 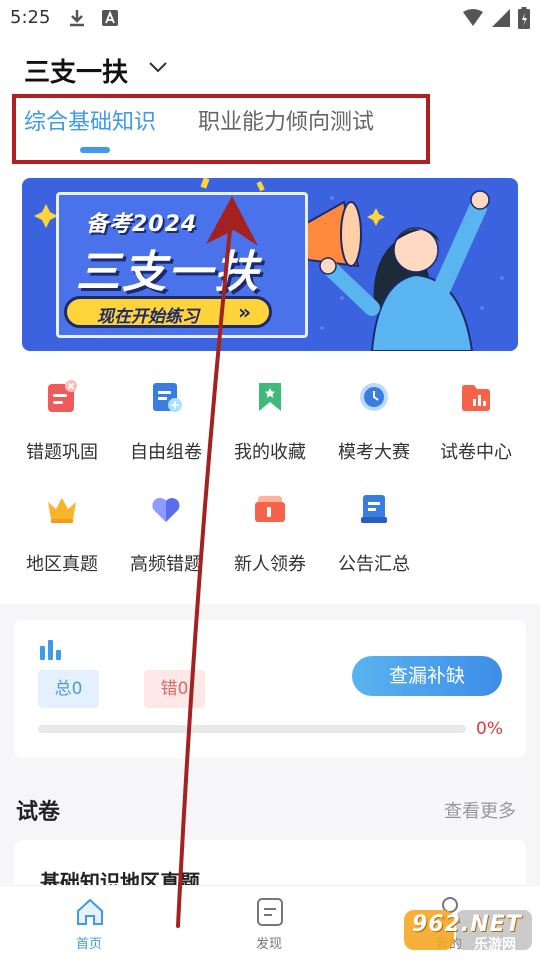 I want to click on grid-item-label: 我的收藏, so click(x=270, y=452).